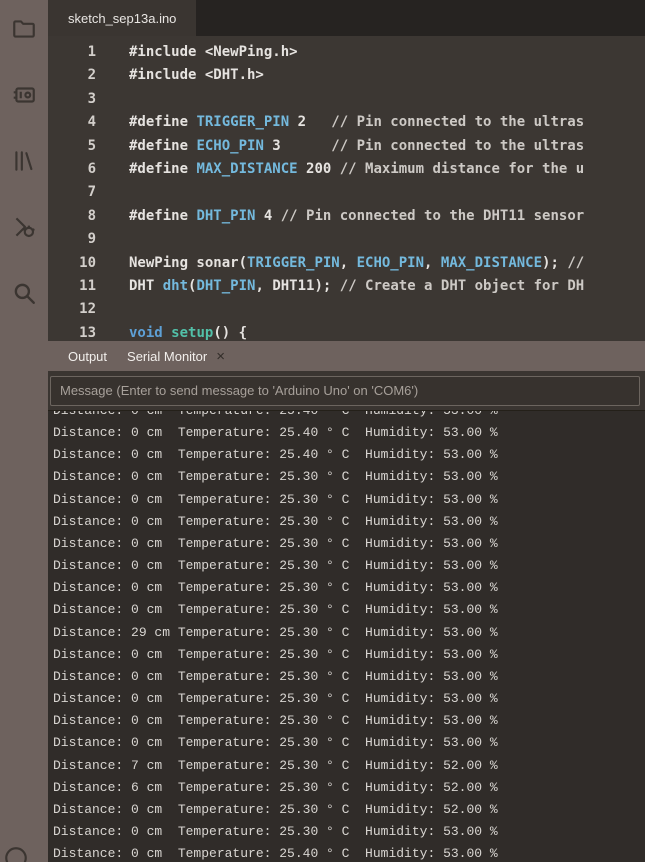 This screenshot has height=862, width=645. I want to click on line-number: 10, so click(87, 262).